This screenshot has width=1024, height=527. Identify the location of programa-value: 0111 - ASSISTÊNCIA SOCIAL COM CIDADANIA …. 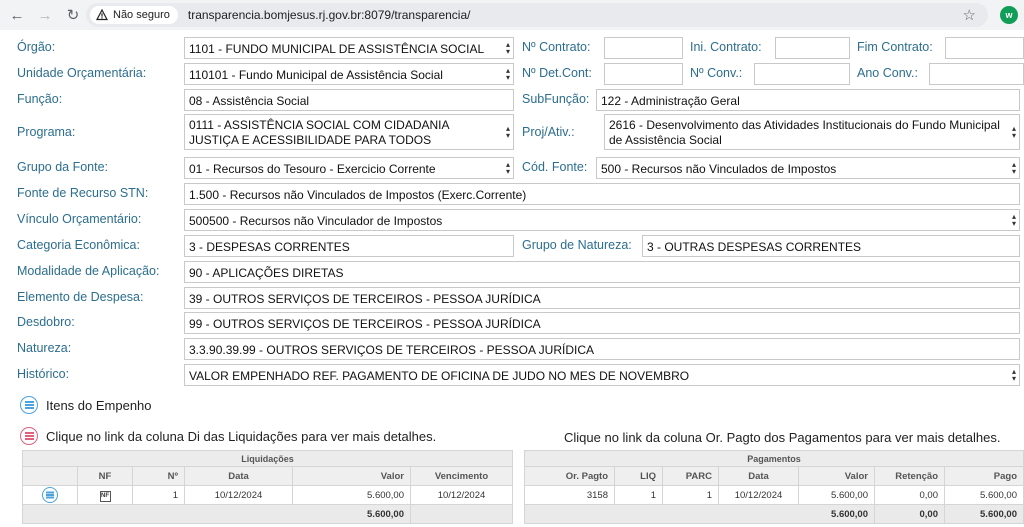
(319, 132).